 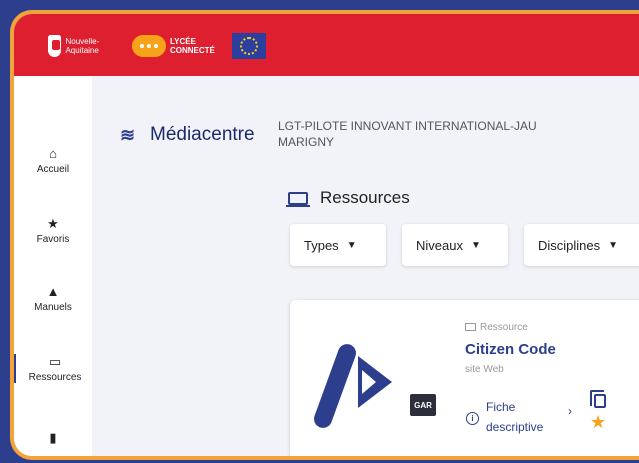 What do you see at coordinates (55, 361) in the screenshot?
I see `laptop-icon: ▭` at bounding box center [55, 361].